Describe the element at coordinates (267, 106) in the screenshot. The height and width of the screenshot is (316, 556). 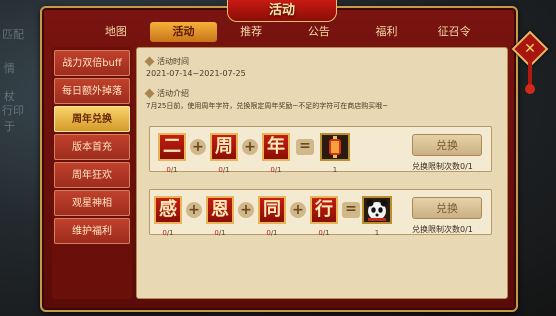
I see `intro-text: 7月25日前，使用周年字符，兑换限定周年奖励~不足的字符可在商店购买哦~` at that location.